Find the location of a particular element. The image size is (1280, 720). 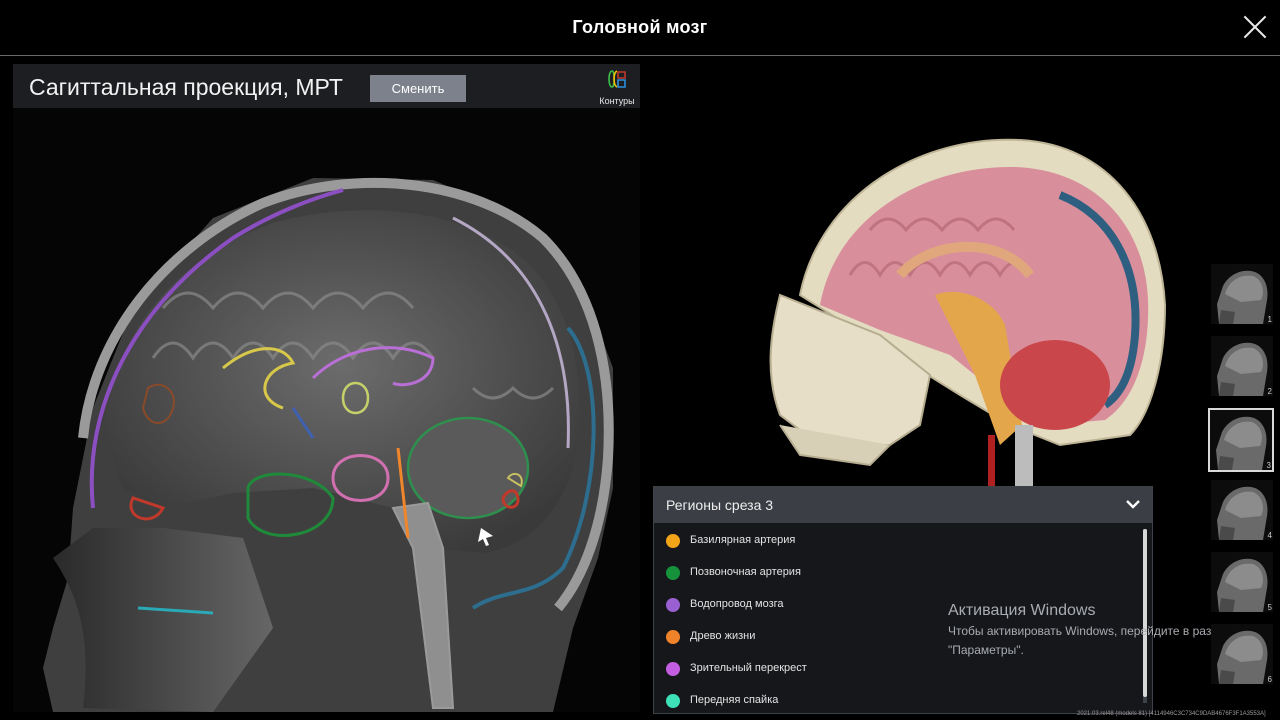

title-bar: Головной мозг is located at coordinates (640, 28).